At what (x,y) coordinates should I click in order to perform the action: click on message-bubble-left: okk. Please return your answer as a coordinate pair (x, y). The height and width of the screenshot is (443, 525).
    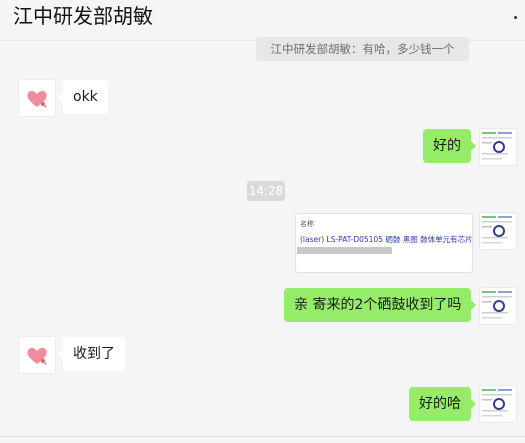
    Looking at the image, I should click on (83, 97).